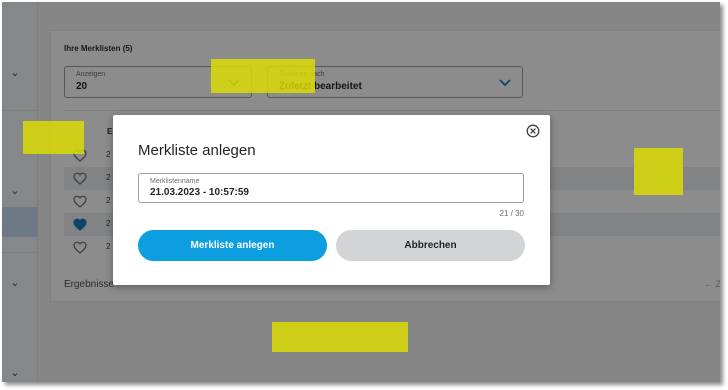 This screenshot has height=390, width=728. I want to click on character-counter: 21 / 30, so click(511, 213).